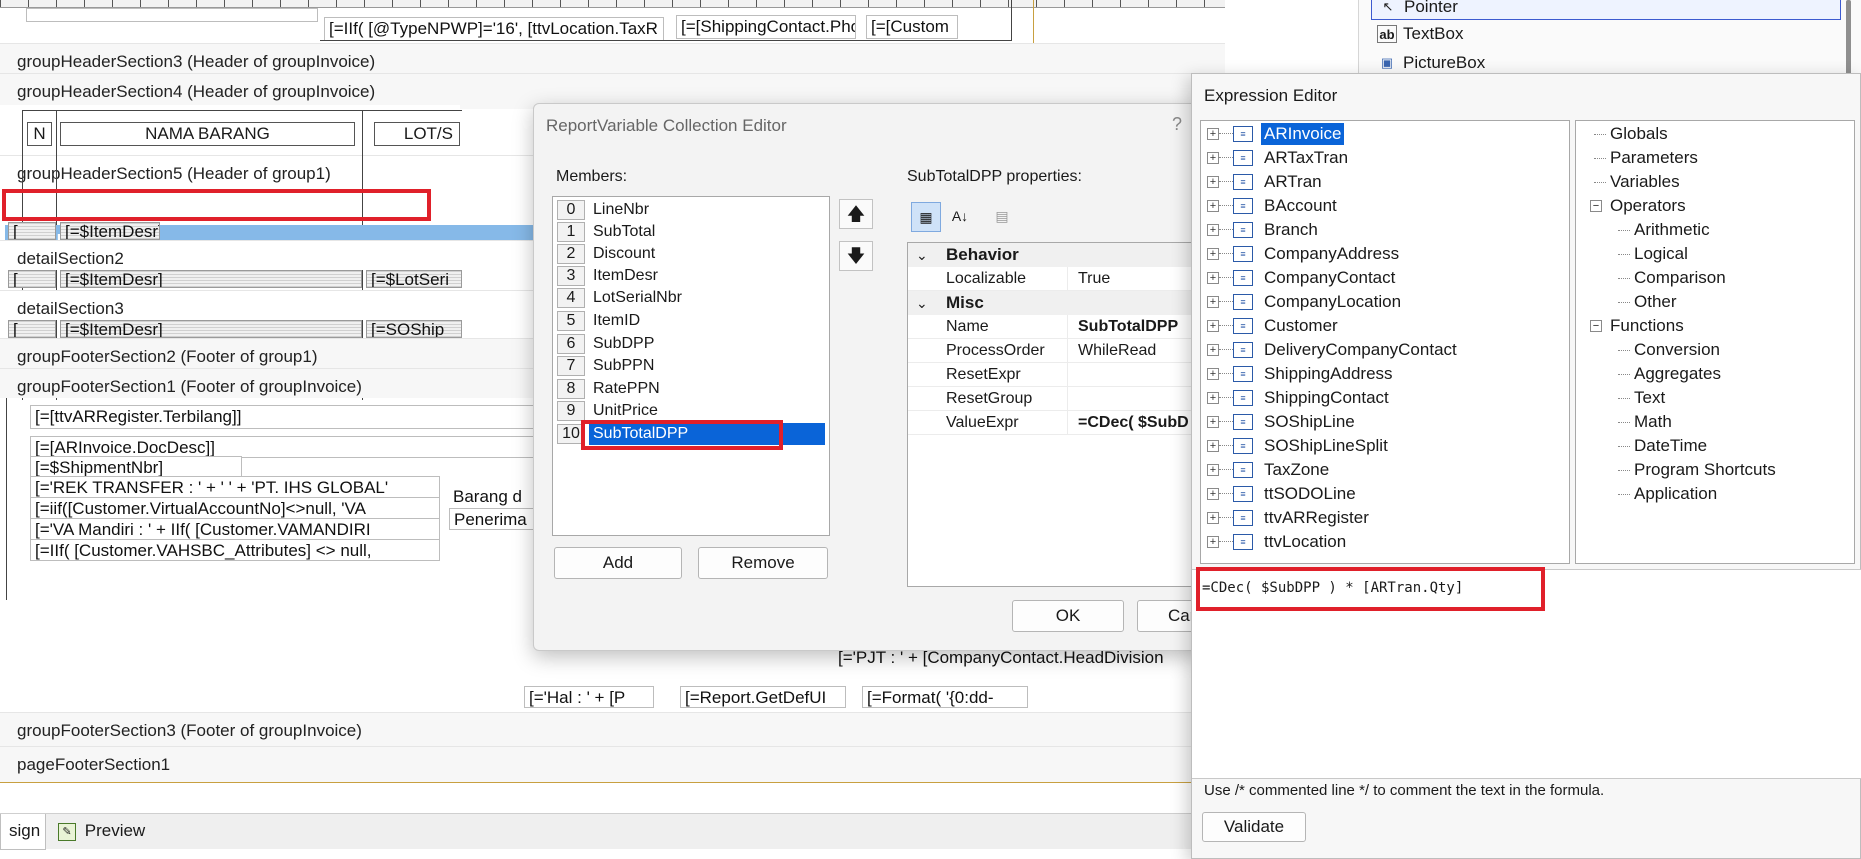 The image size is (1861, 859). What do you see at coordinates (1057, 279) in the screenshot?
I see `property-row: Localizable True` at bounding box center [1057, 279].